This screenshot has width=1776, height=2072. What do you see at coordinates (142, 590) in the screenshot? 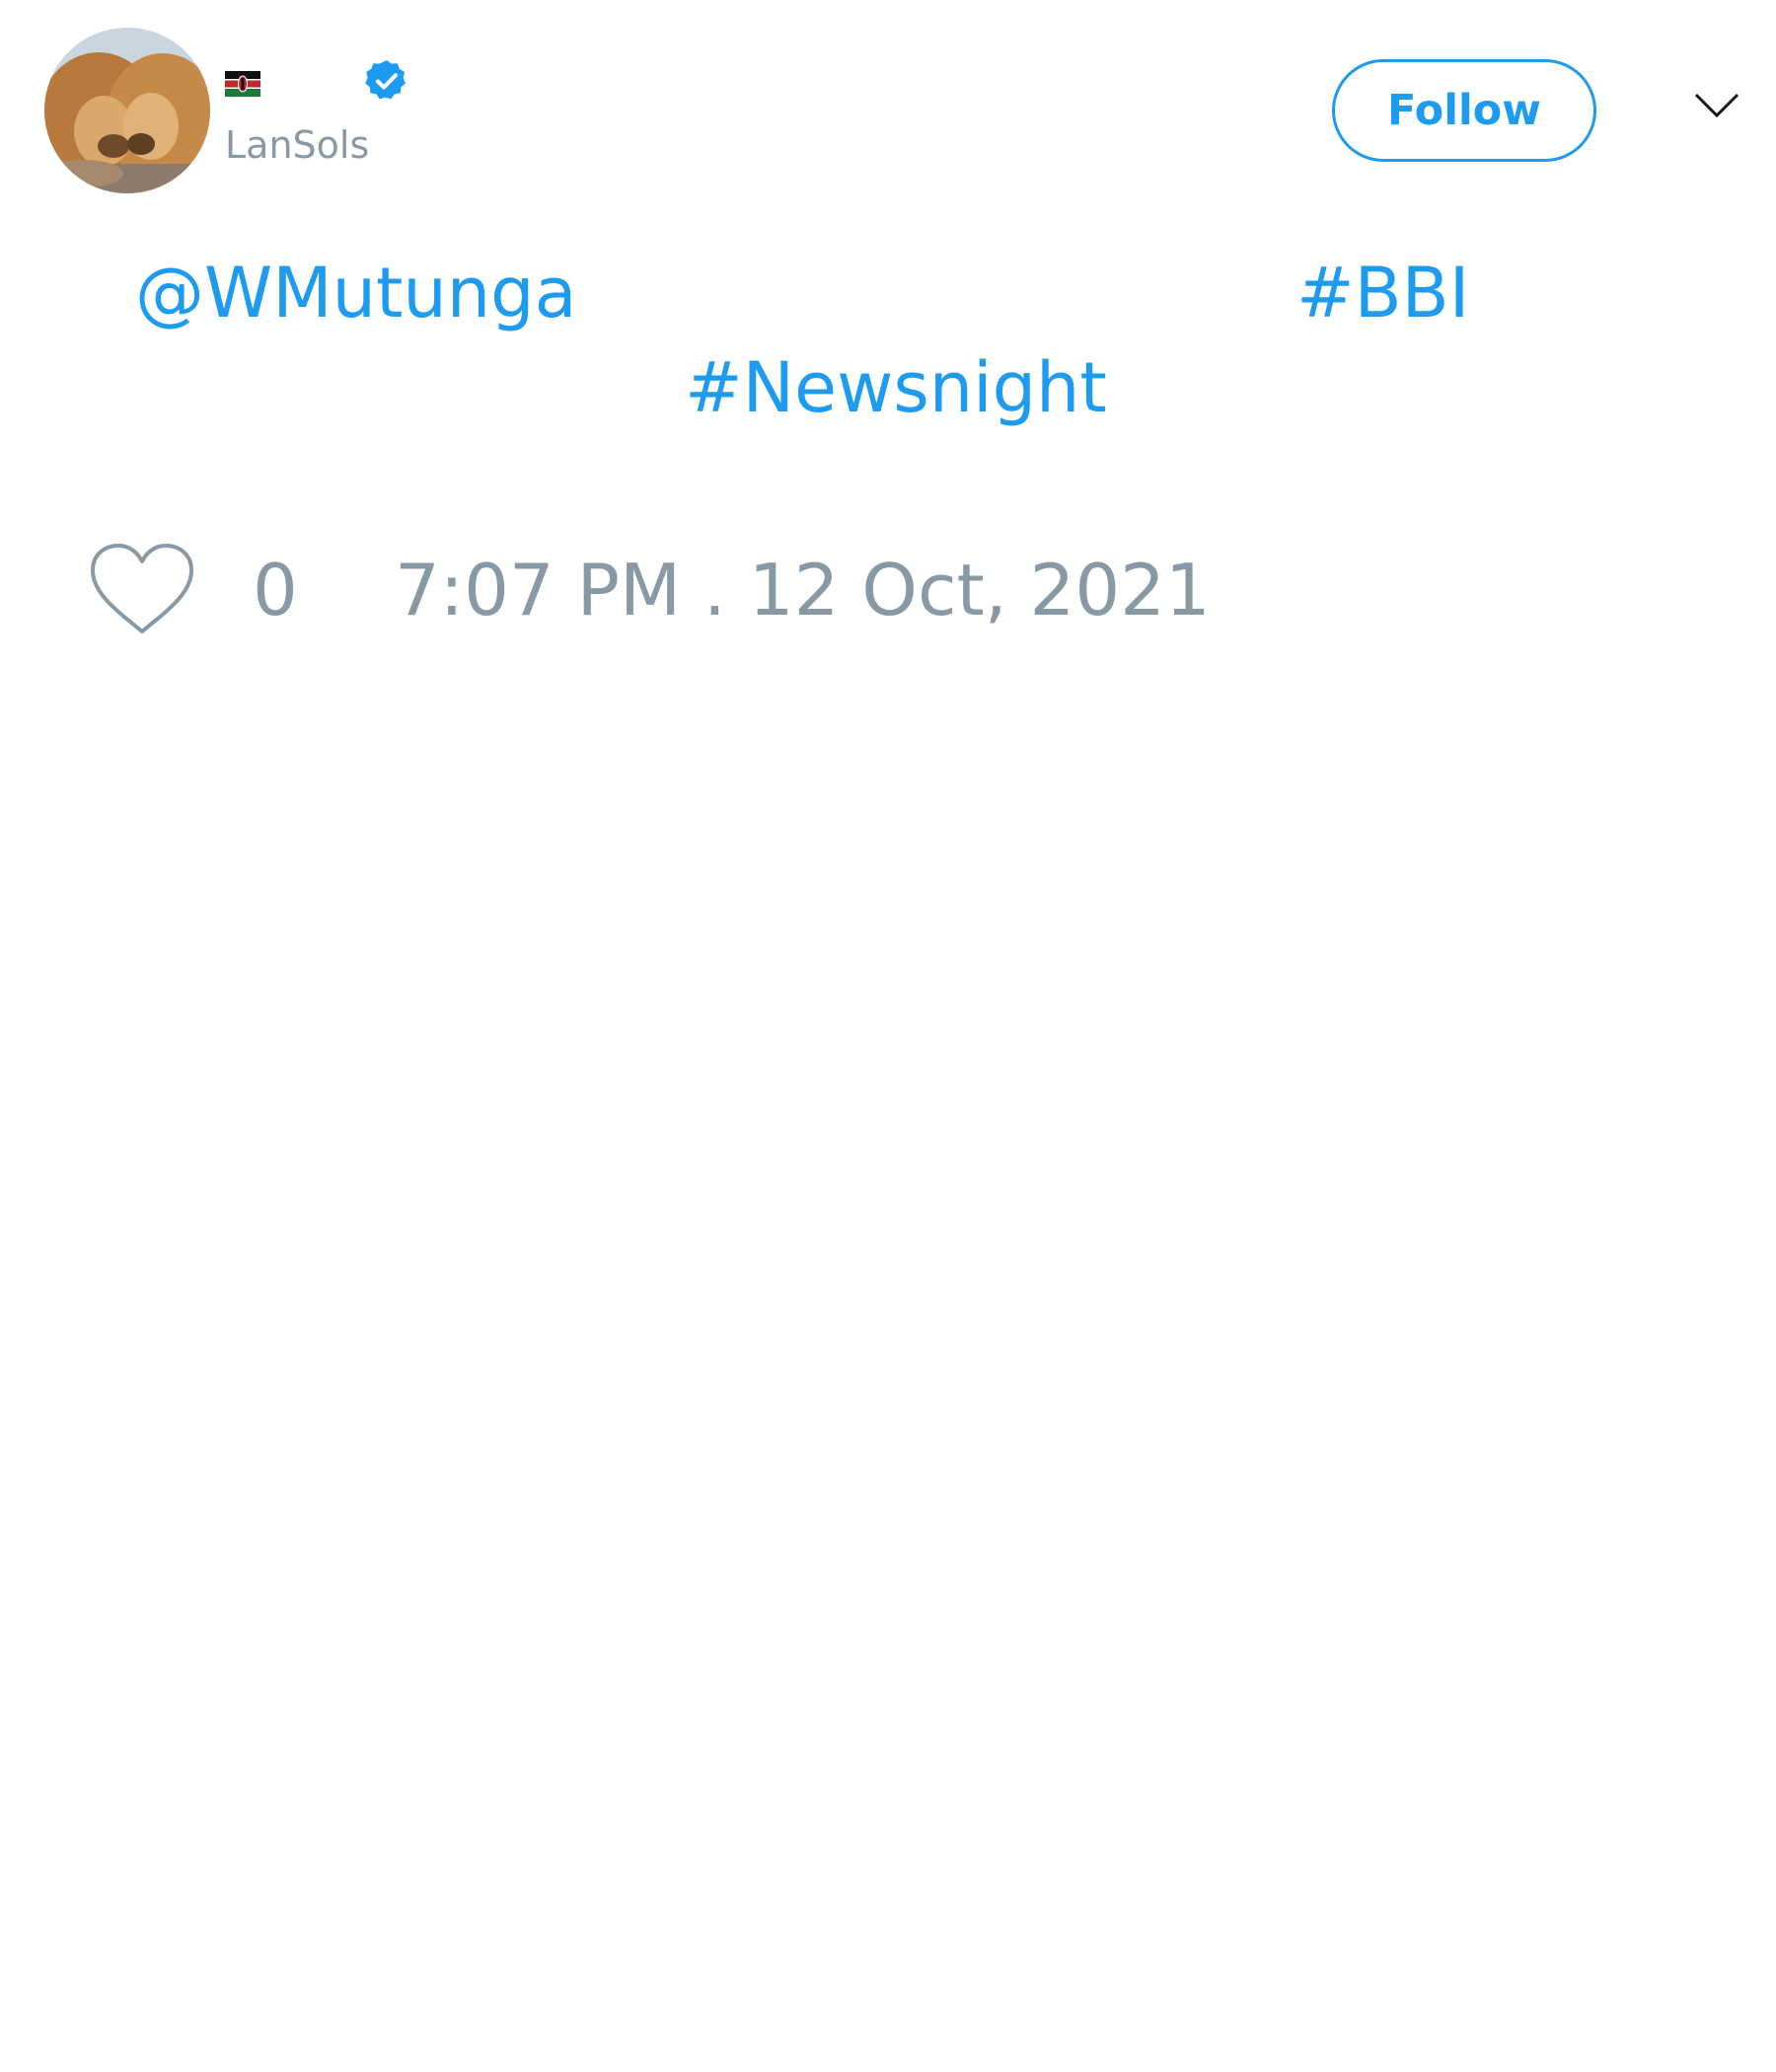
I see `heart-outline-icon` at bounding box center [142, 590].